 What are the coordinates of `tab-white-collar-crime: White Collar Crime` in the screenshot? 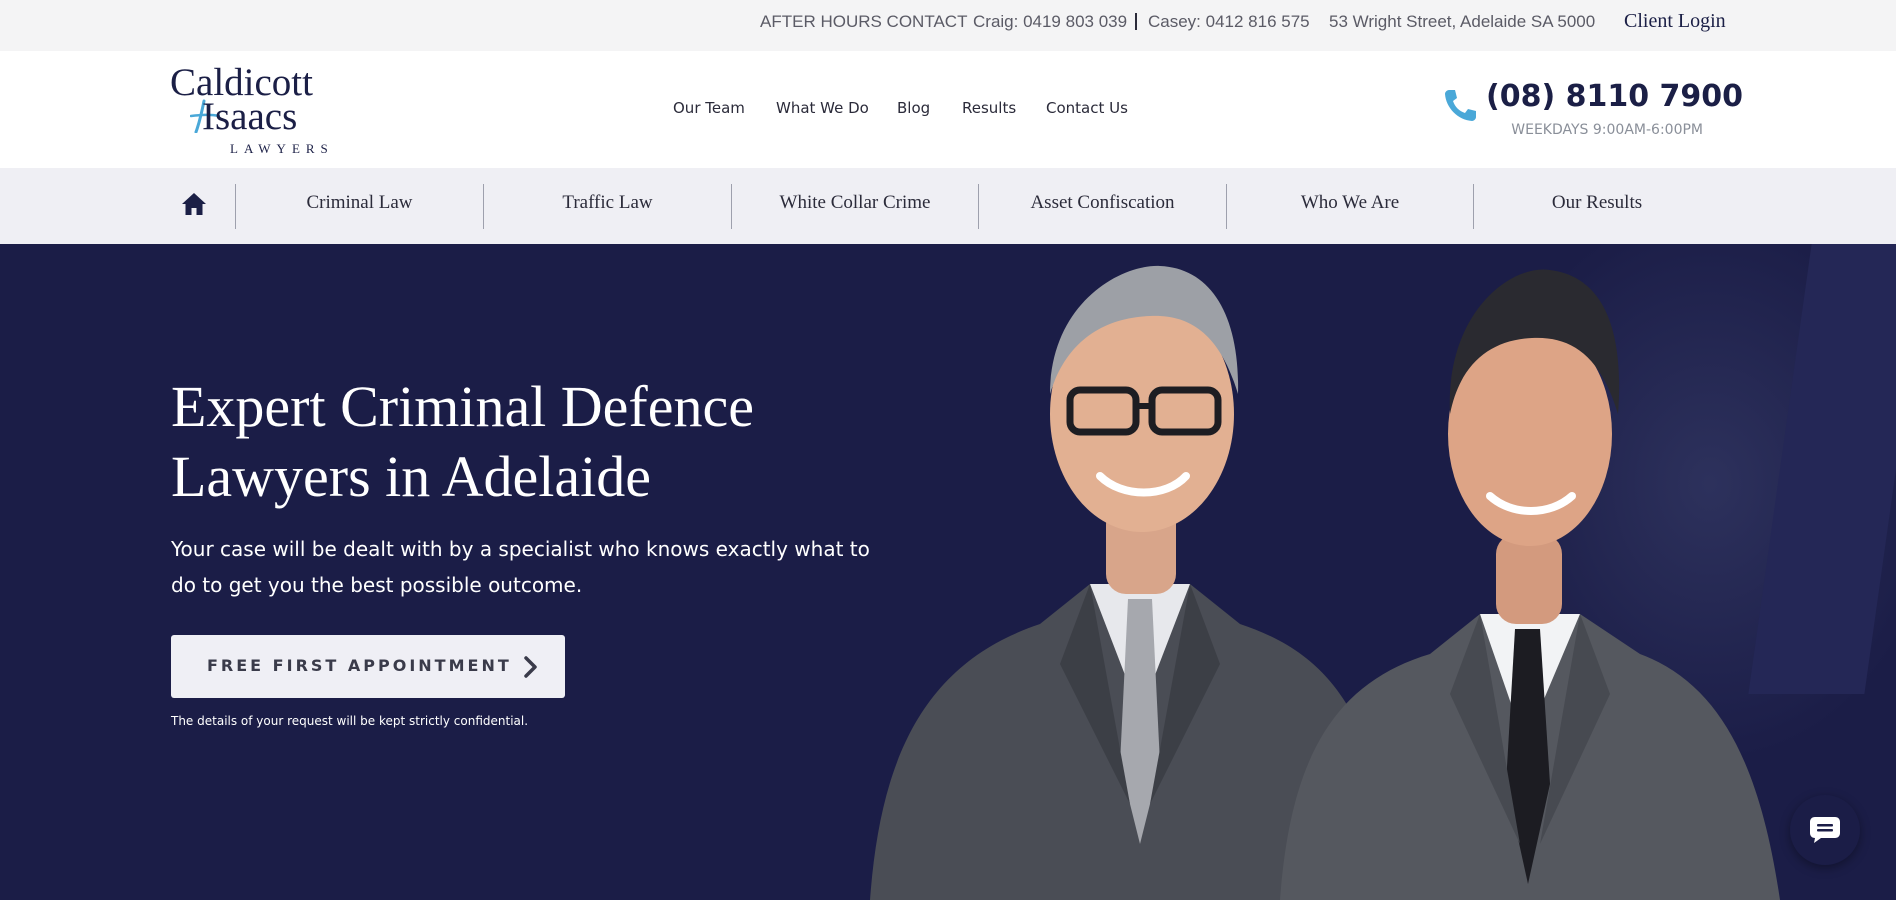 It's located at (855, 206).